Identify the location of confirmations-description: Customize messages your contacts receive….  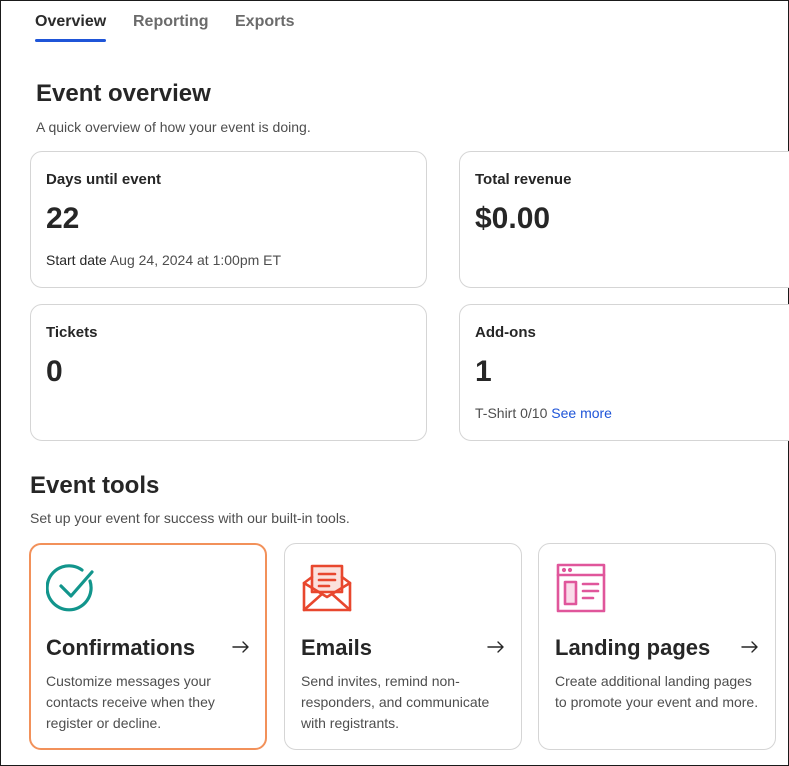
(130, 702).